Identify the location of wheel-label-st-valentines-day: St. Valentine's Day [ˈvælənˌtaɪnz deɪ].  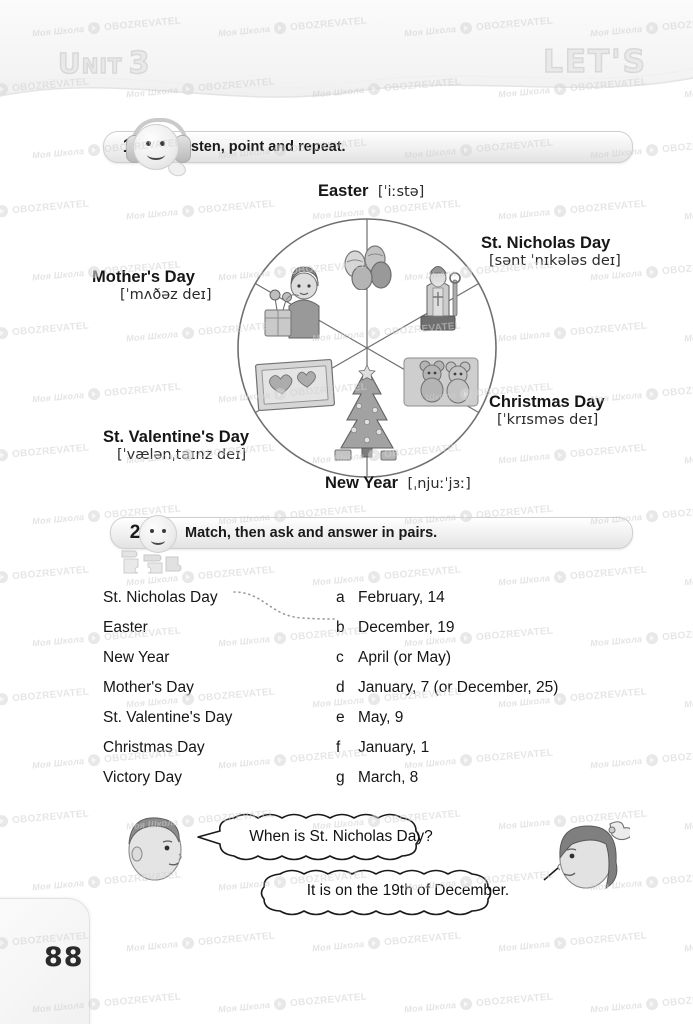
(176, 446).